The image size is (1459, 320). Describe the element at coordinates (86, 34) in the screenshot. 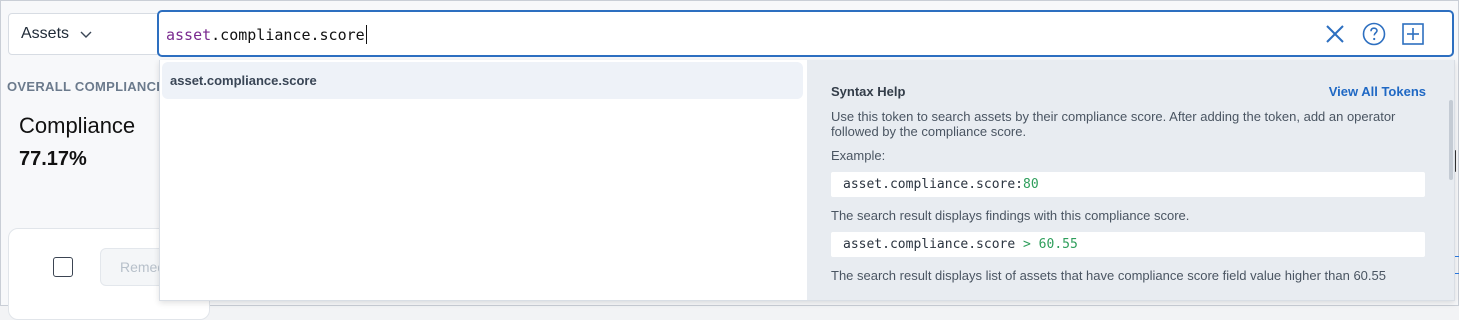

I see `chevron-down-icon` at that location.